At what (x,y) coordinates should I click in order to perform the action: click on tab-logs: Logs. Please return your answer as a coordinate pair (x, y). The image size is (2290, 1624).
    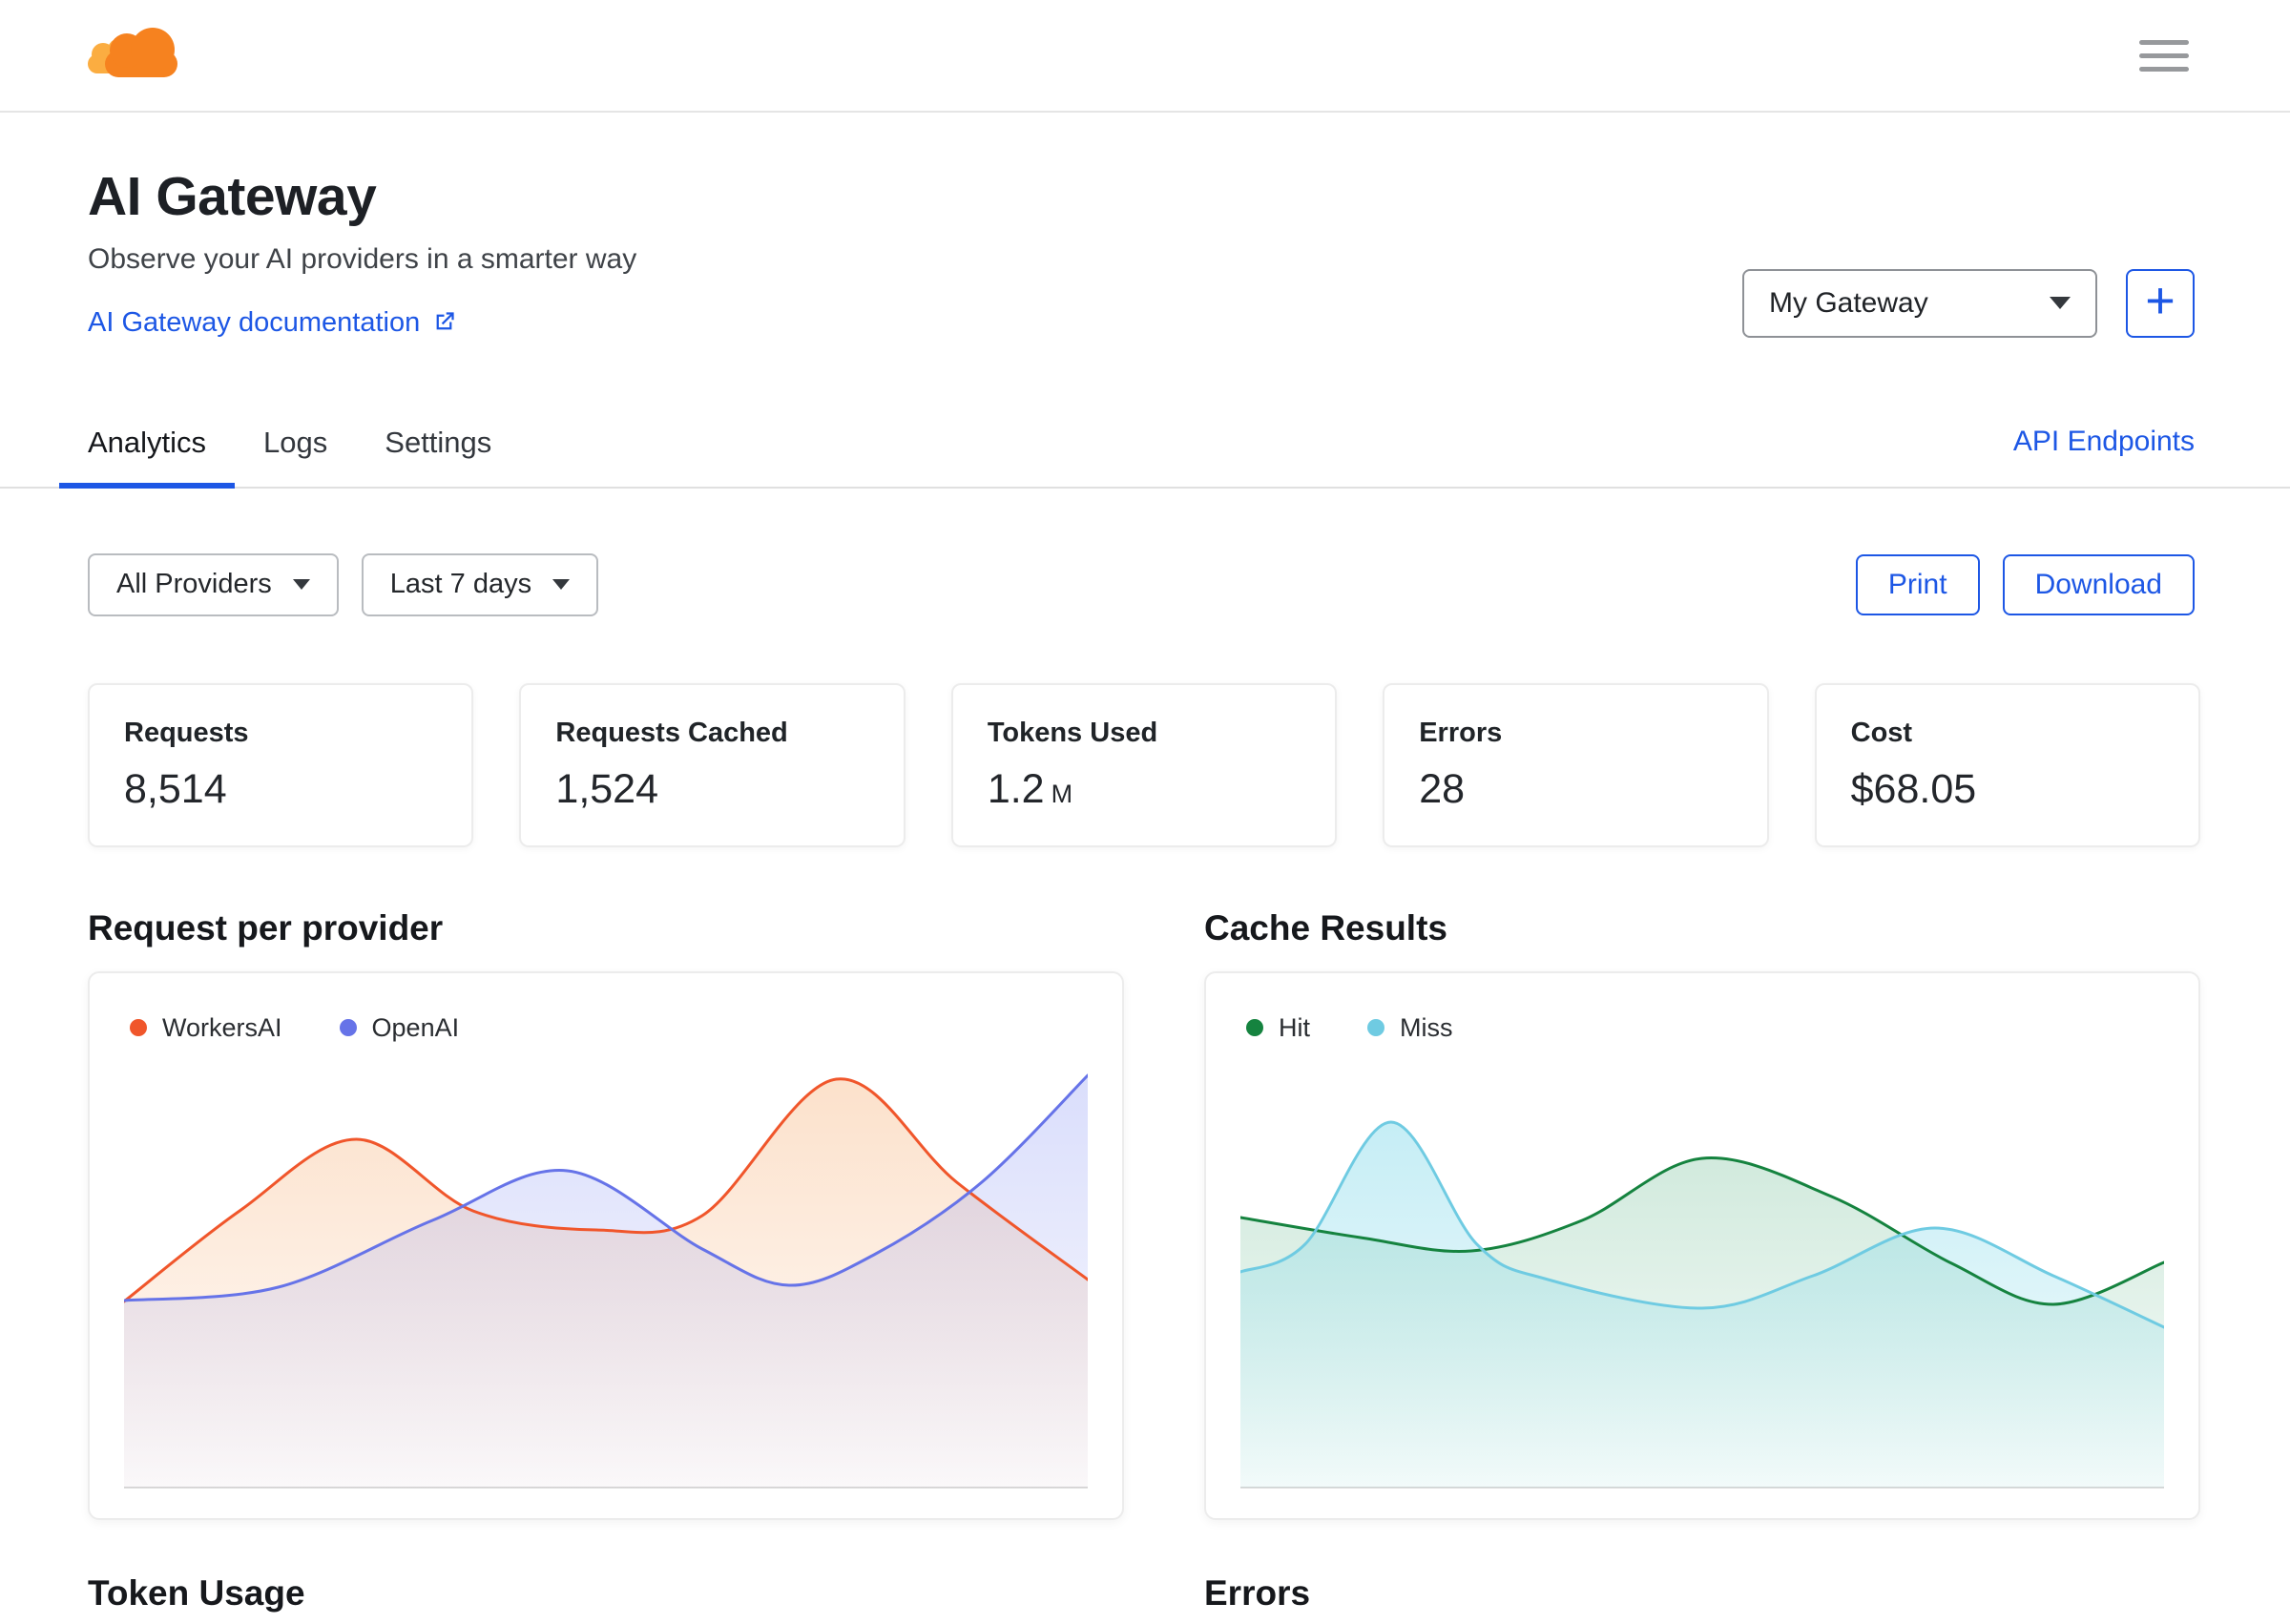
    Looking at the image, I should click on (296, 456).